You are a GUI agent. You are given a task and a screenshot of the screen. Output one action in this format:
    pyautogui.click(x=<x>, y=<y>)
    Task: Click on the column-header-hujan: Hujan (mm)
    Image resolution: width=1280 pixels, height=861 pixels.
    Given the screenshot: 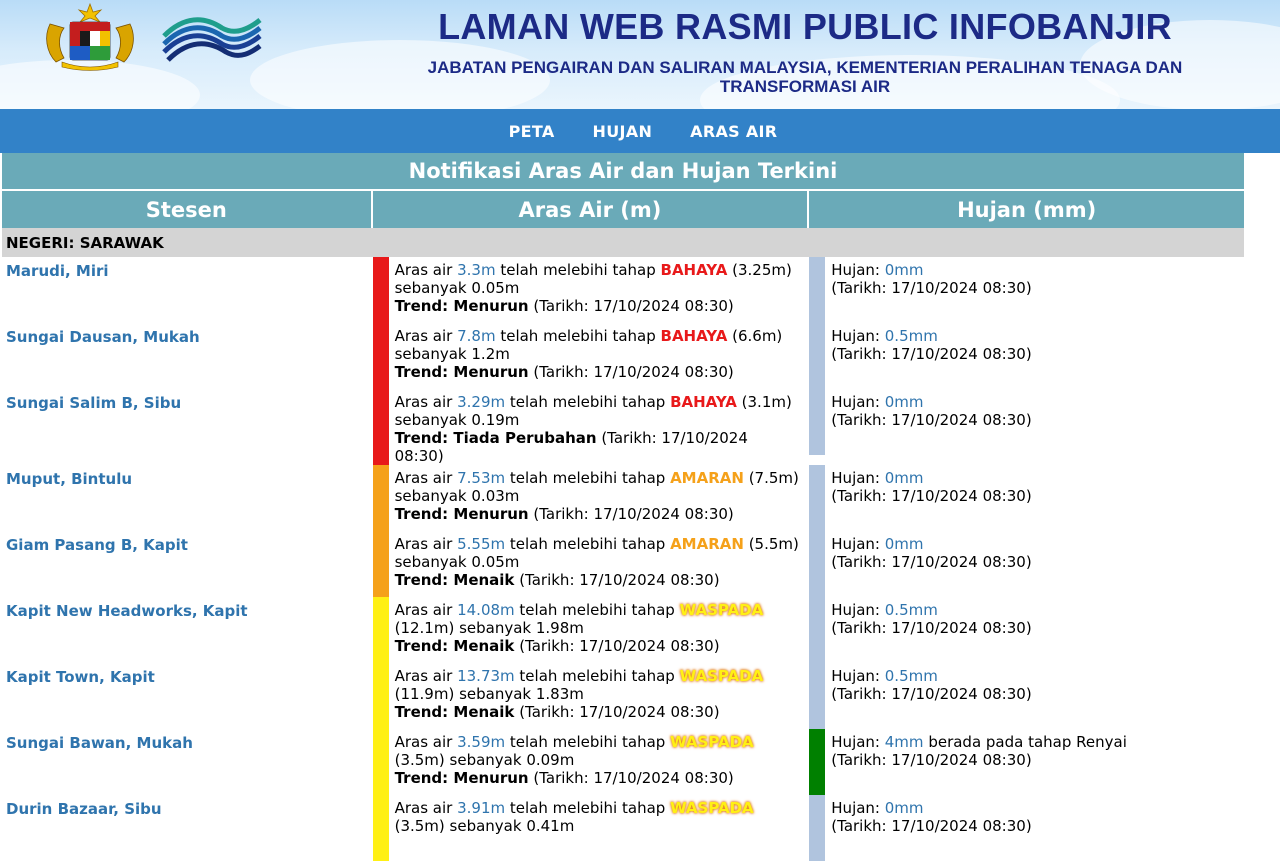 What is the action you would take?
    pyautogui.click(x=1026, y=209)
    